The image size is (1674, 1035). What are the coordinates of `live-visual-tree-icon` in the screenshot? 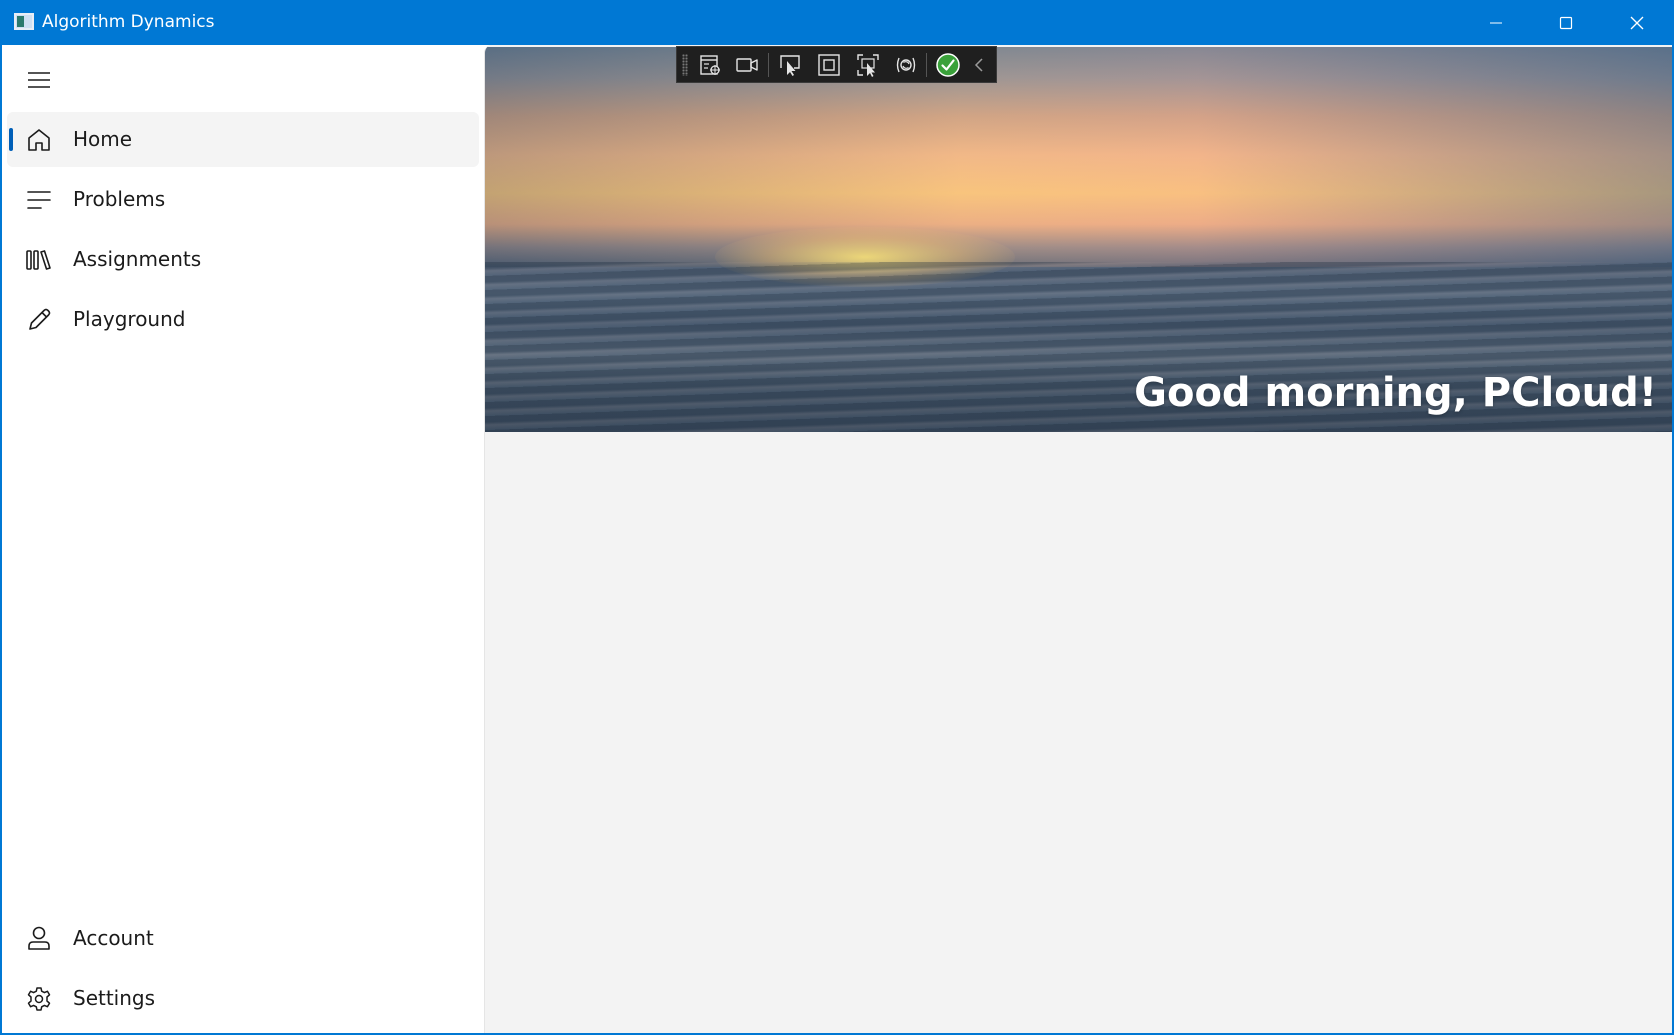 It's located at (710, 65).